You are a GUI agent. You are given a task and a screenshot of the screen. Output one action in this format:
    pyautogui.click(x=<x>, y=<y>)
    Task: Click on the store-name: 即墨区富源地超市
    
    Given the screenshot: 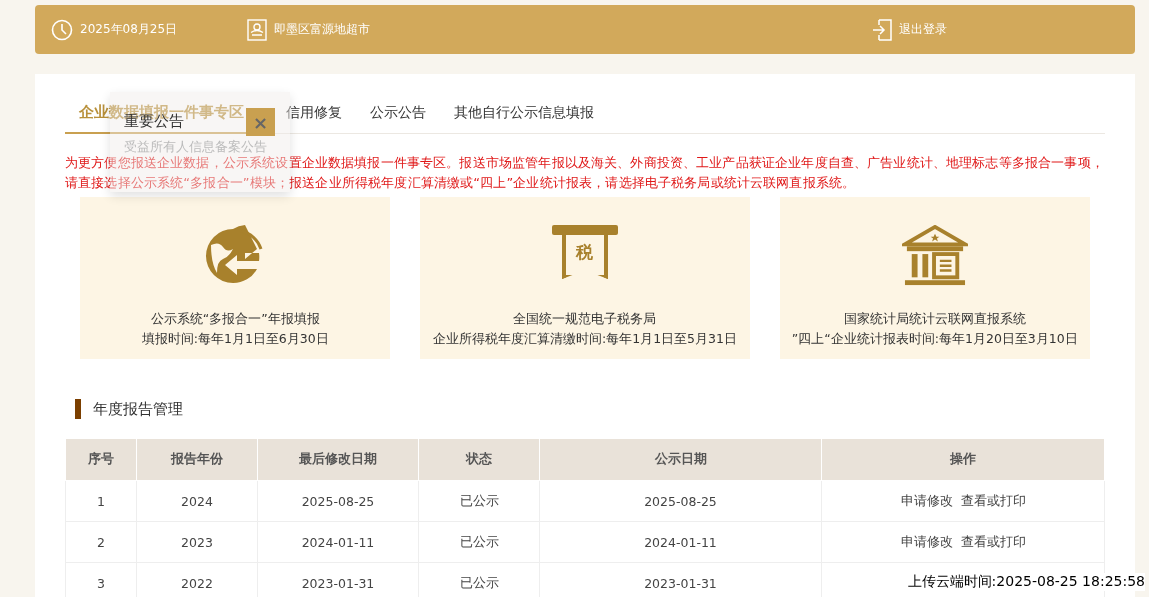 What is the action you would take?
    pyautogui.click(x=322, y=29)
    